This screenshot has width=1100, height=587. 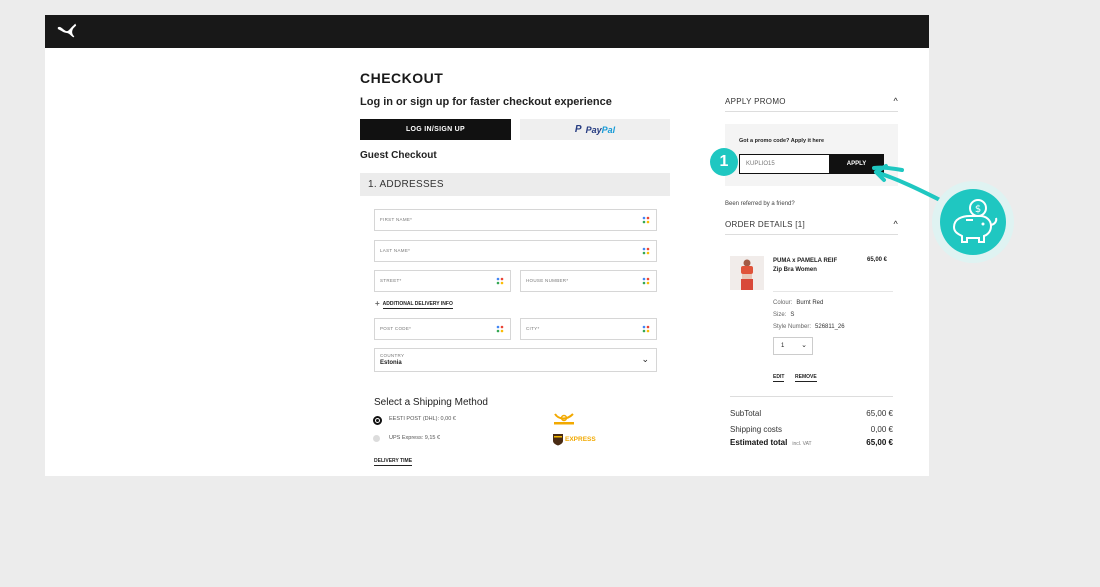 What do you see at coordinates (392, 355) in the screenshot?
I see `country-label: COUNTRY` at bounding box center [392, 355].